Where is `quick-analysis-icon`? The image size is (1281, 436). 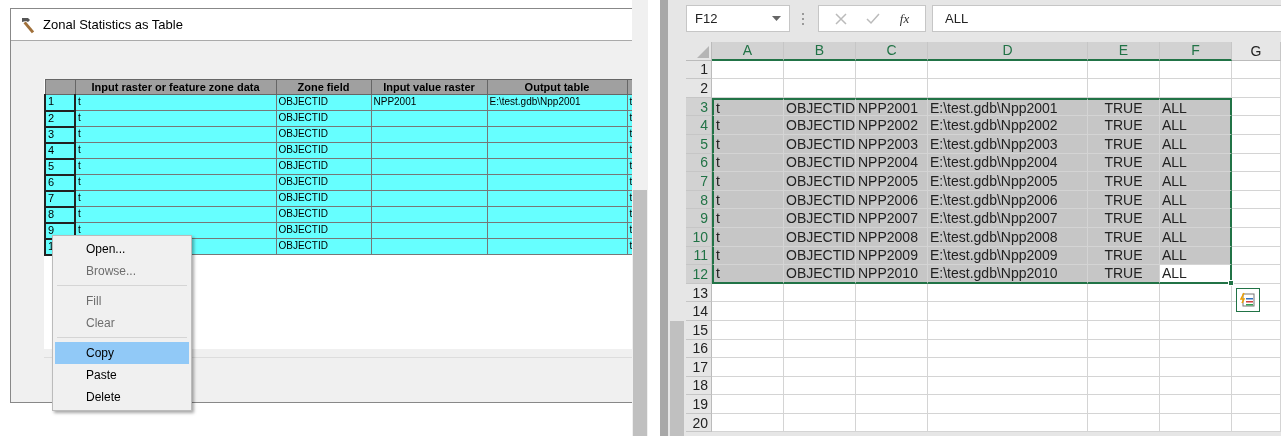 quick-analysis-icon is located at coordinates (1248, 299).